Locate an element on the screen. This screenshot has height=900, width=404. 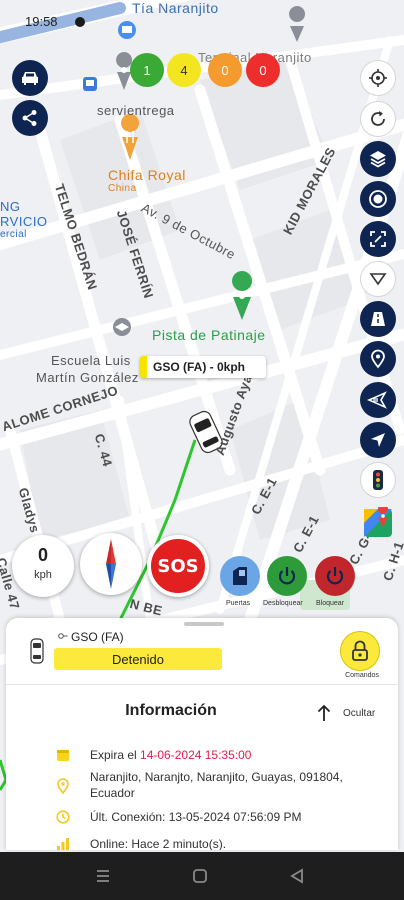
lock-button is located at coordinates (335, 576).